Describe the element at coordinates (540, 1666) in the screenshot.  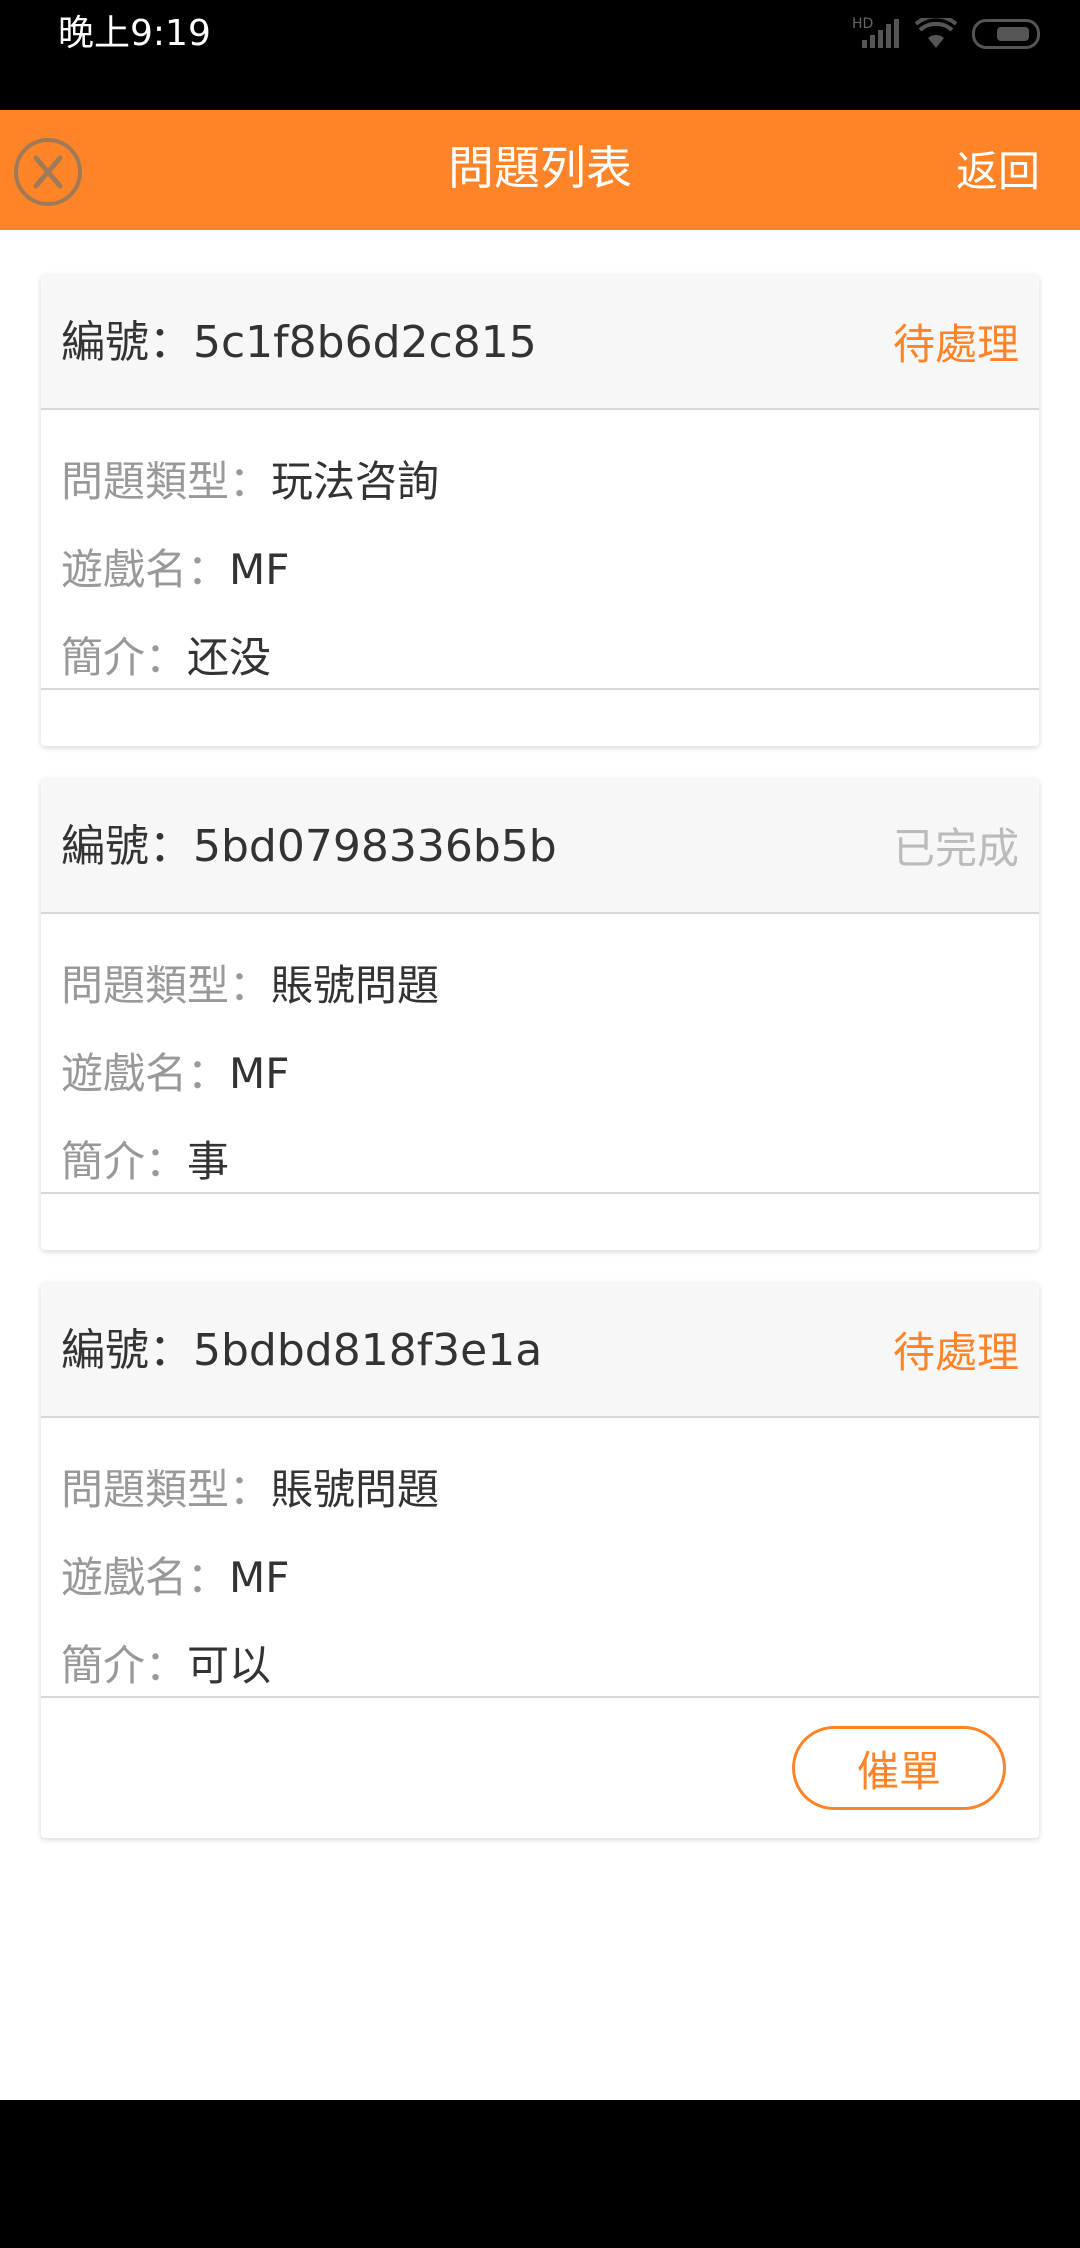
I see `ticket-intro-row: 簡介：可以` at that location.